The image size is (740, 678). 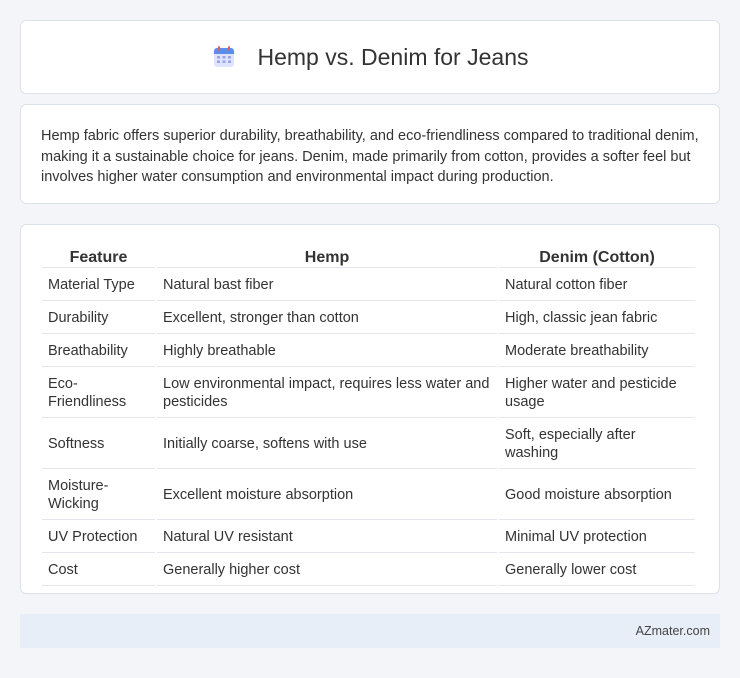 I want to click on table-header-row: Feature Hemp Denim (Cotton), so click(x=368, y=258).